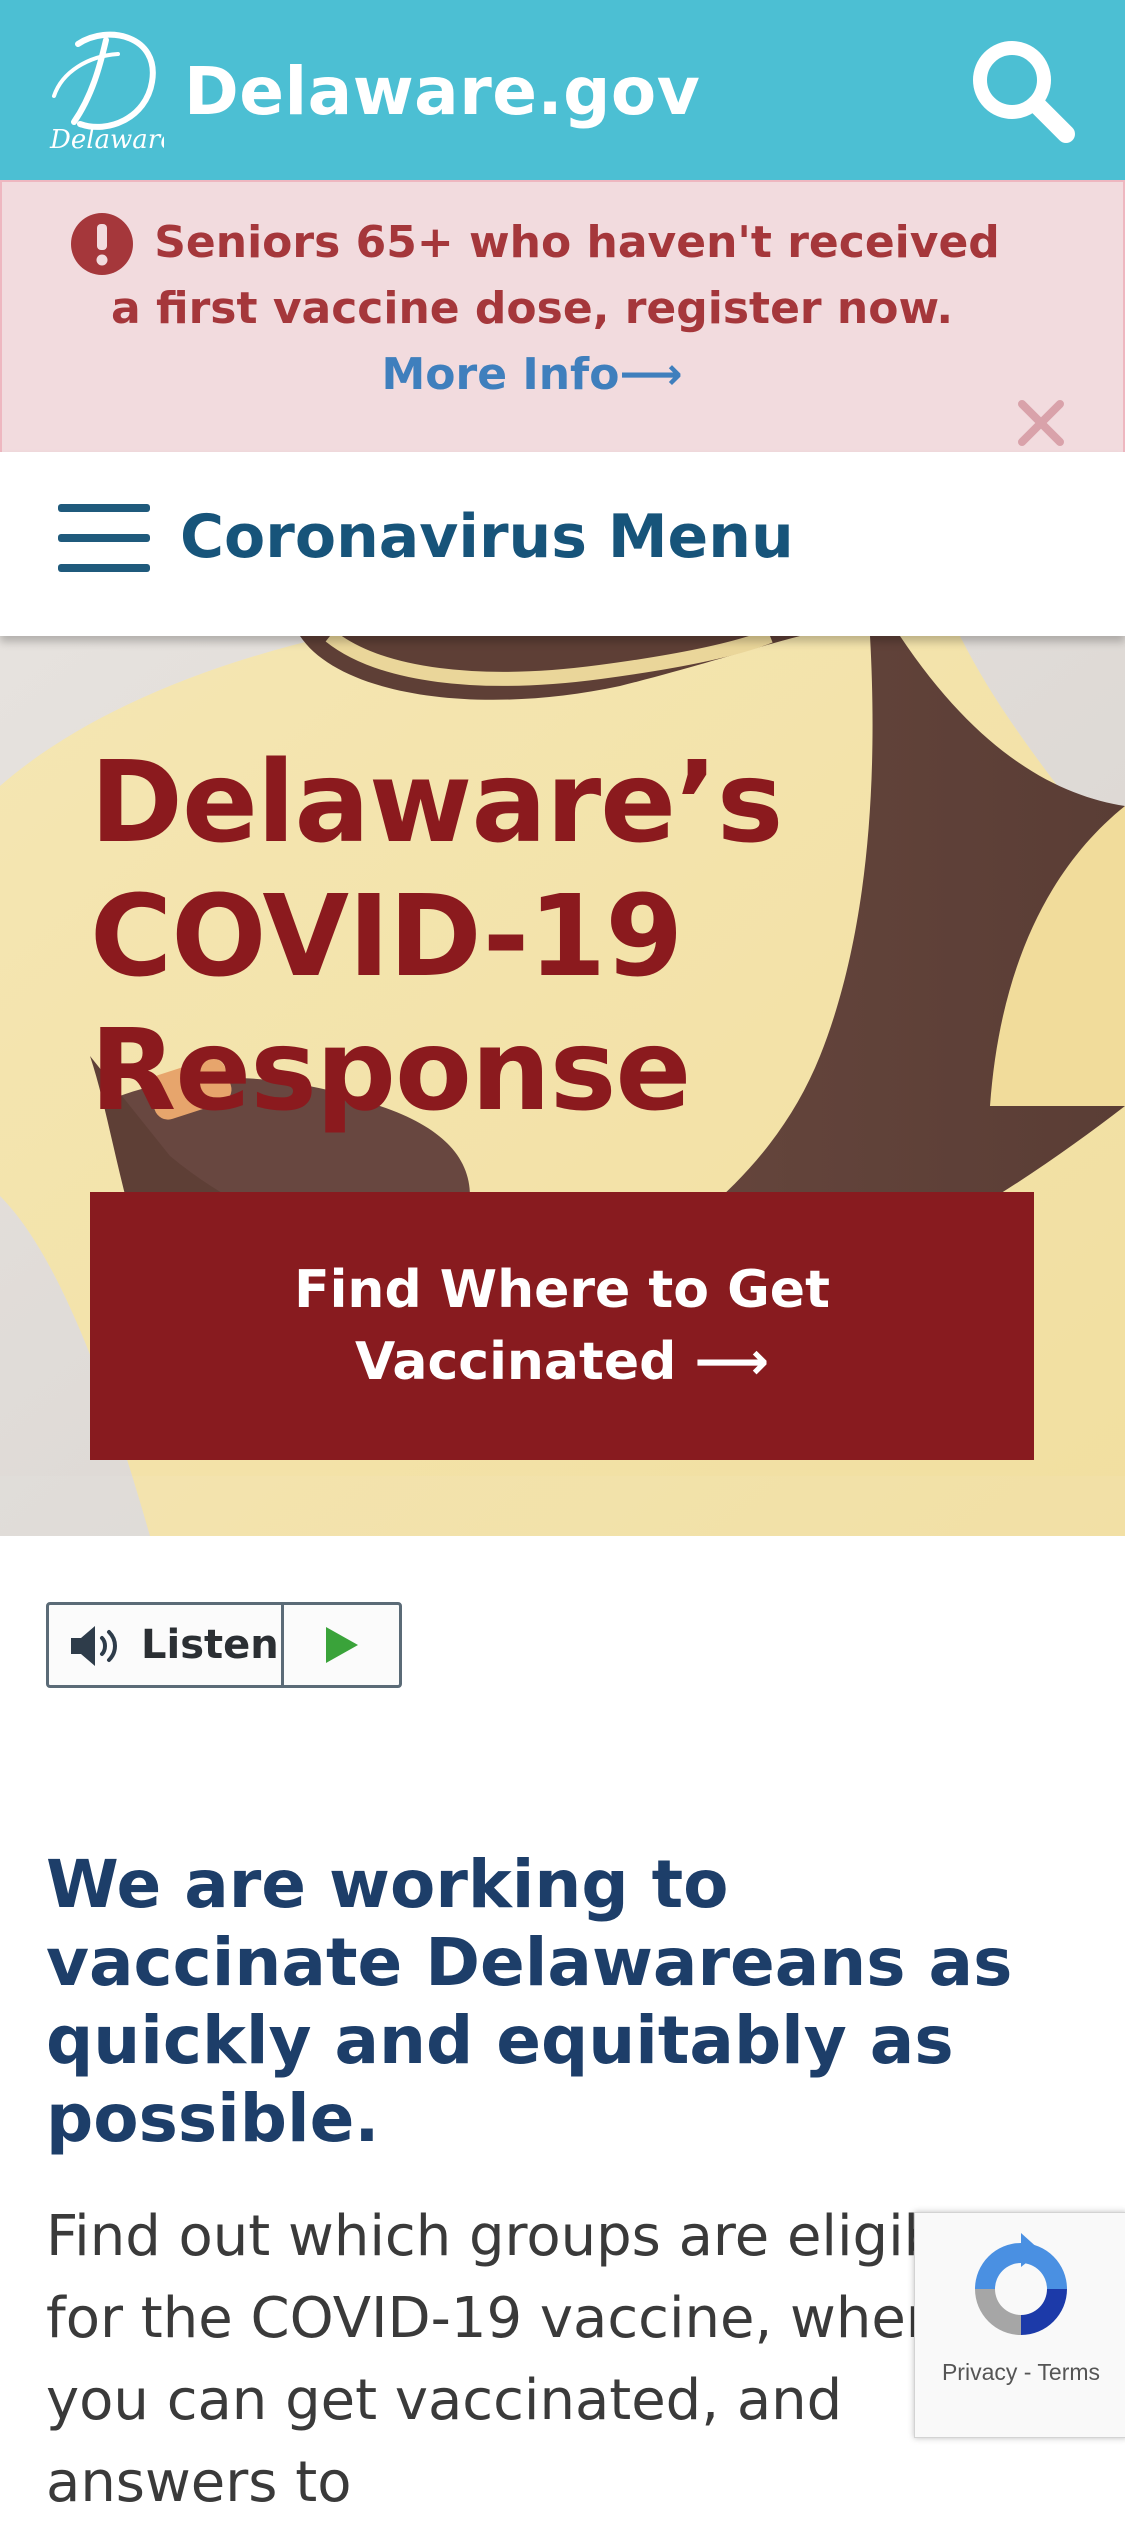 This screenshot has width=1125, height=2524. I want to click on hero-title: Delaware’s COVID-19 Response, so click(436, 937).